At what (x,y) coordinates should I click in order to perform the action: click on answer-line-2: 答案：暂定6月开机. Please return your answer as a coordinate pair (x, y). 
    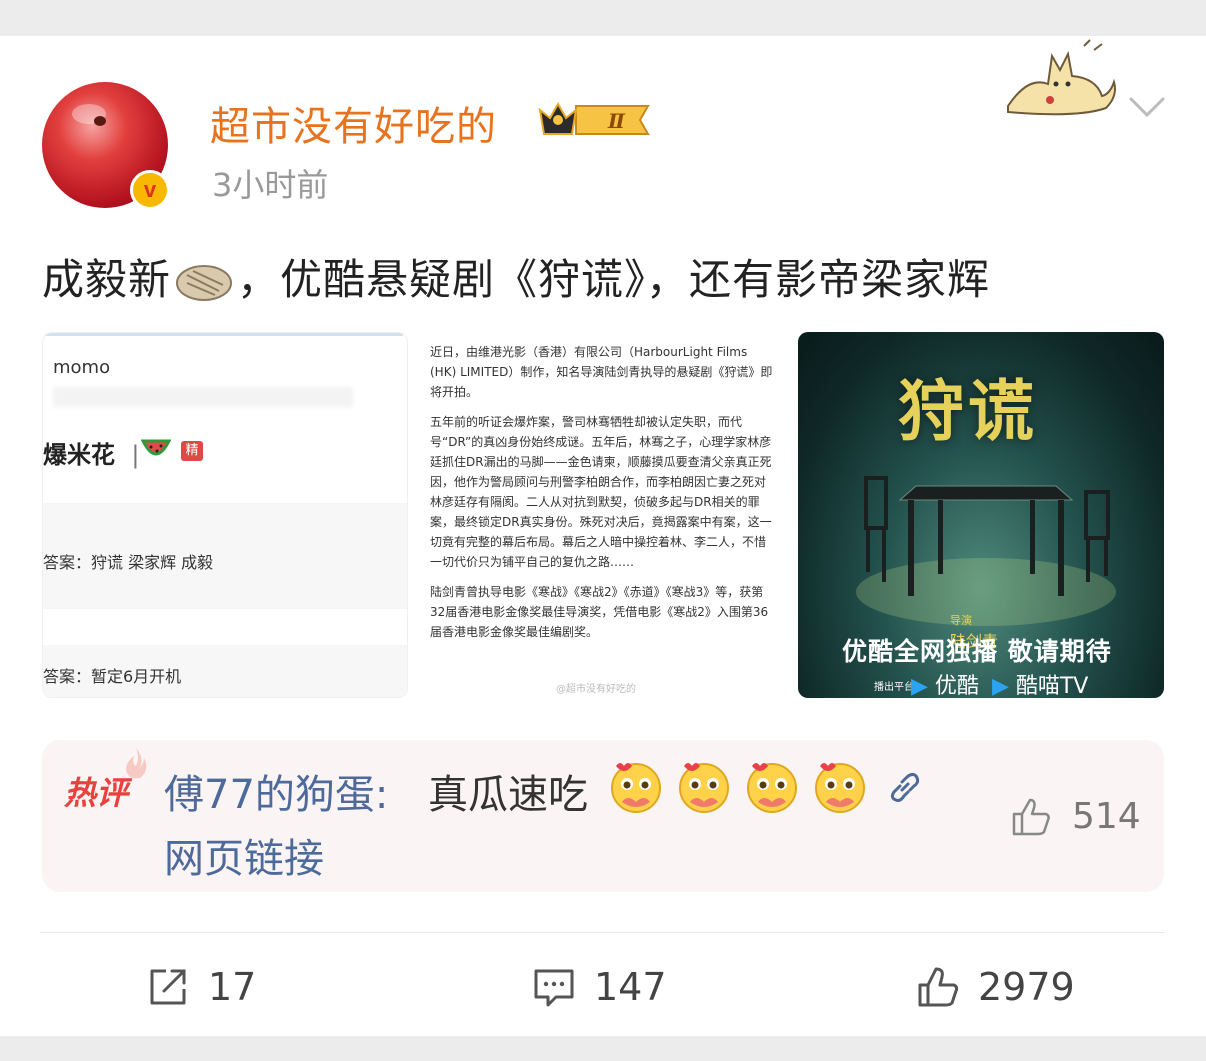
    Looking at the image, I should click on (112, 676).